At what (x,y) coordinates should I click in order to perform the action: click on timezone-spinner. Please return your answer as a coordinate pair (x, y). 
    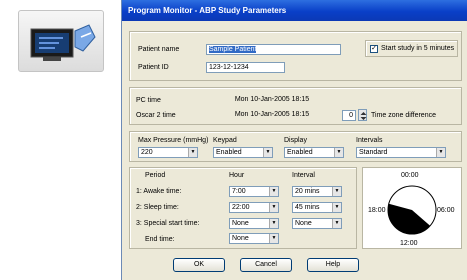
    Looking at the image, I should click on (362, 115).